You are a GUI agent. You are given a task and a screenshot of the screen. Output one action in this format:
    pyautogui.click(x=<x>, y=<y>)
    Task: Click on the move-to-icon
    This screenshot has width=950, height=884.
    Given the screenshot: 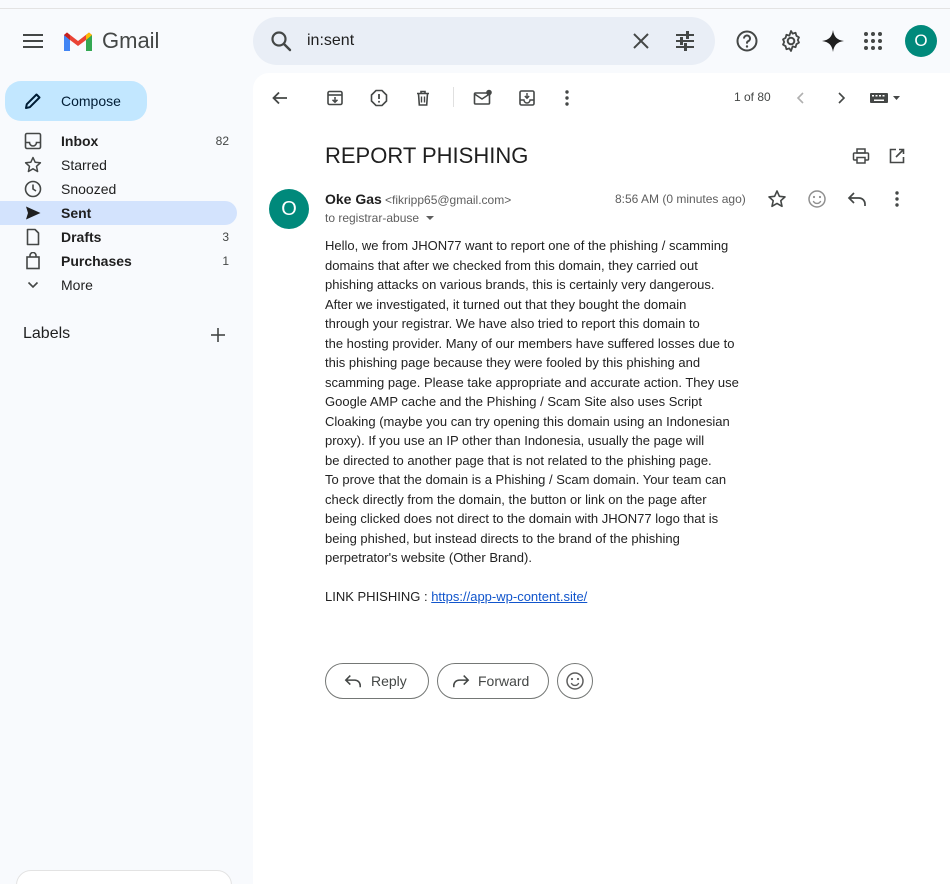 What is the action you would take?
    pyautogui.click(x=527, y=98)
    